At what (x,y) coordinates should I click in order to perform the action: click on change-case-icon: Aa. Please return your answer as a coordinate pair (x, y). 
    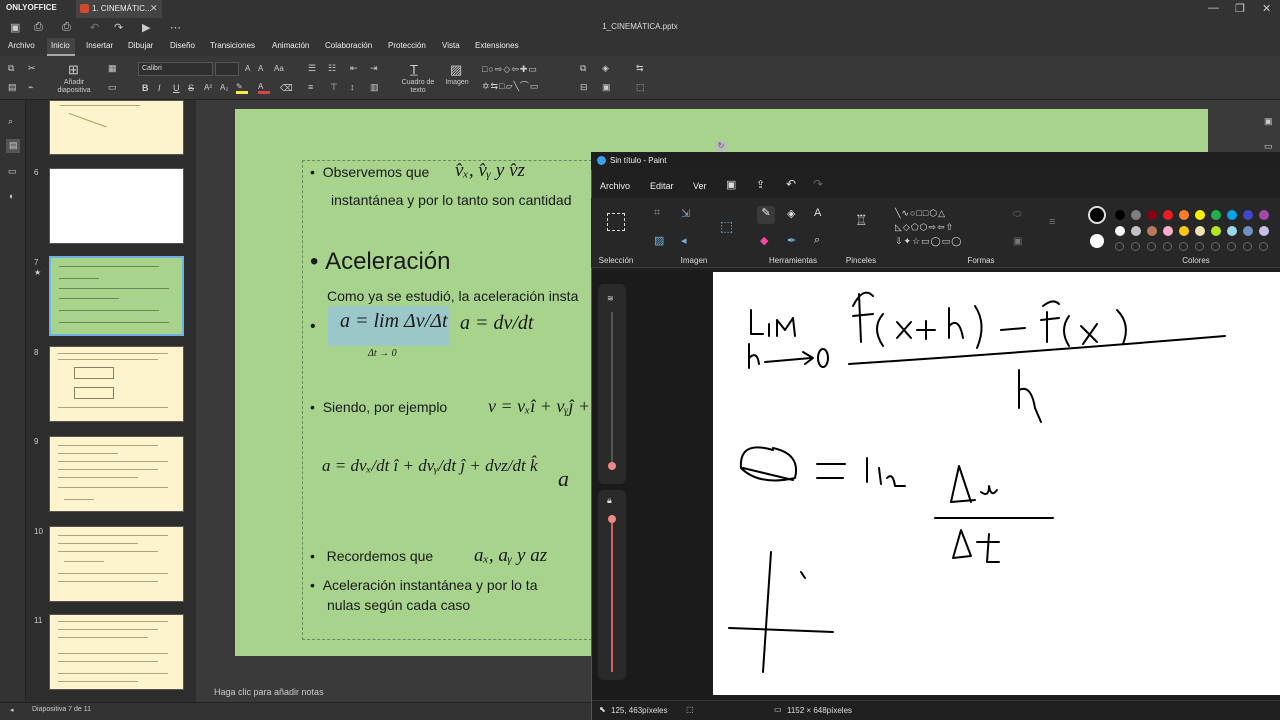
    Looking at the image, I should click on (279, 68).